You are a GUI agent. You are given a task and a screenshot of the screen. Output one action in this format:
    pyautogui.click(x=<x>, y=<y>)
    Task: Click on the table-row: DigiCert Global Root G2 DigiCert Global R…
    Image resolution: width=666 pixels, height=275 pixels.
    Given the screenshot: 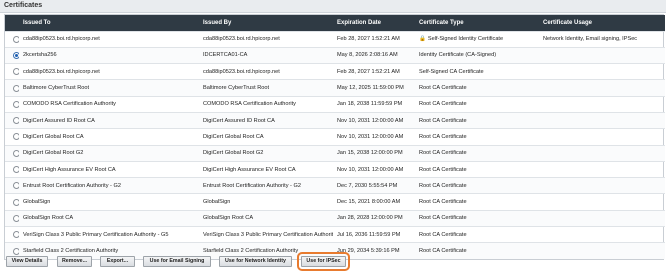 What is the action you would take?
    pyautogui.click(x=335, y=153)
    